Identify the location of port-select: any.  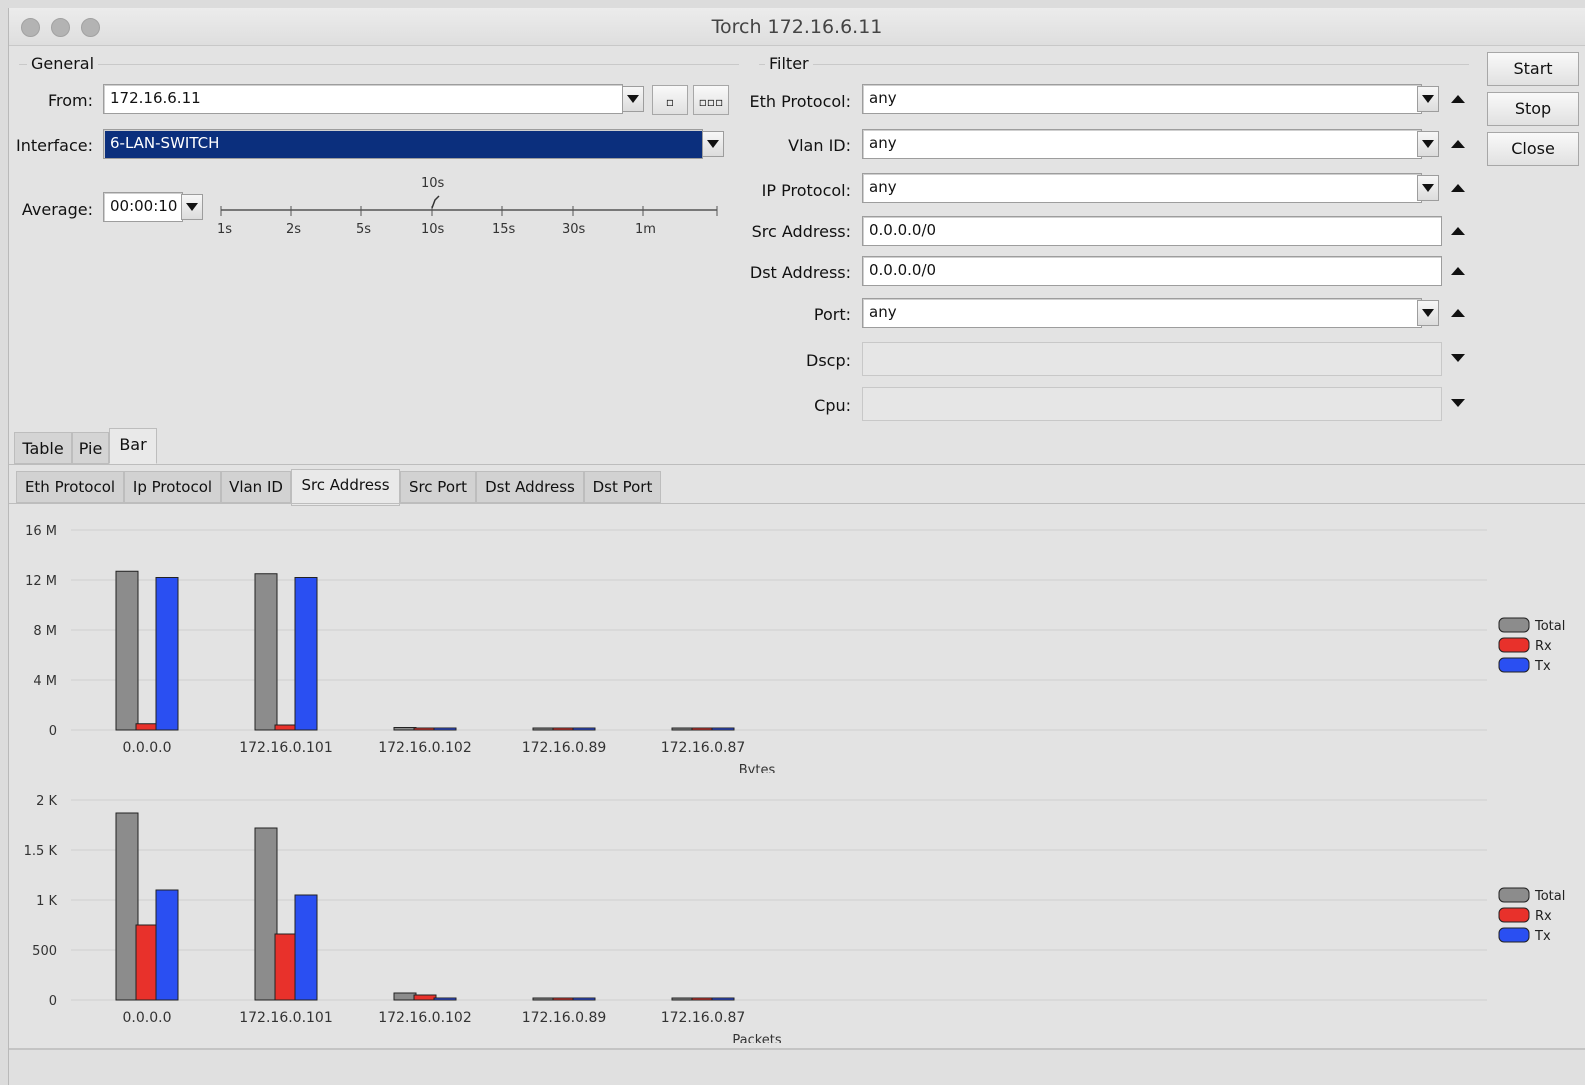
(1142, 313).